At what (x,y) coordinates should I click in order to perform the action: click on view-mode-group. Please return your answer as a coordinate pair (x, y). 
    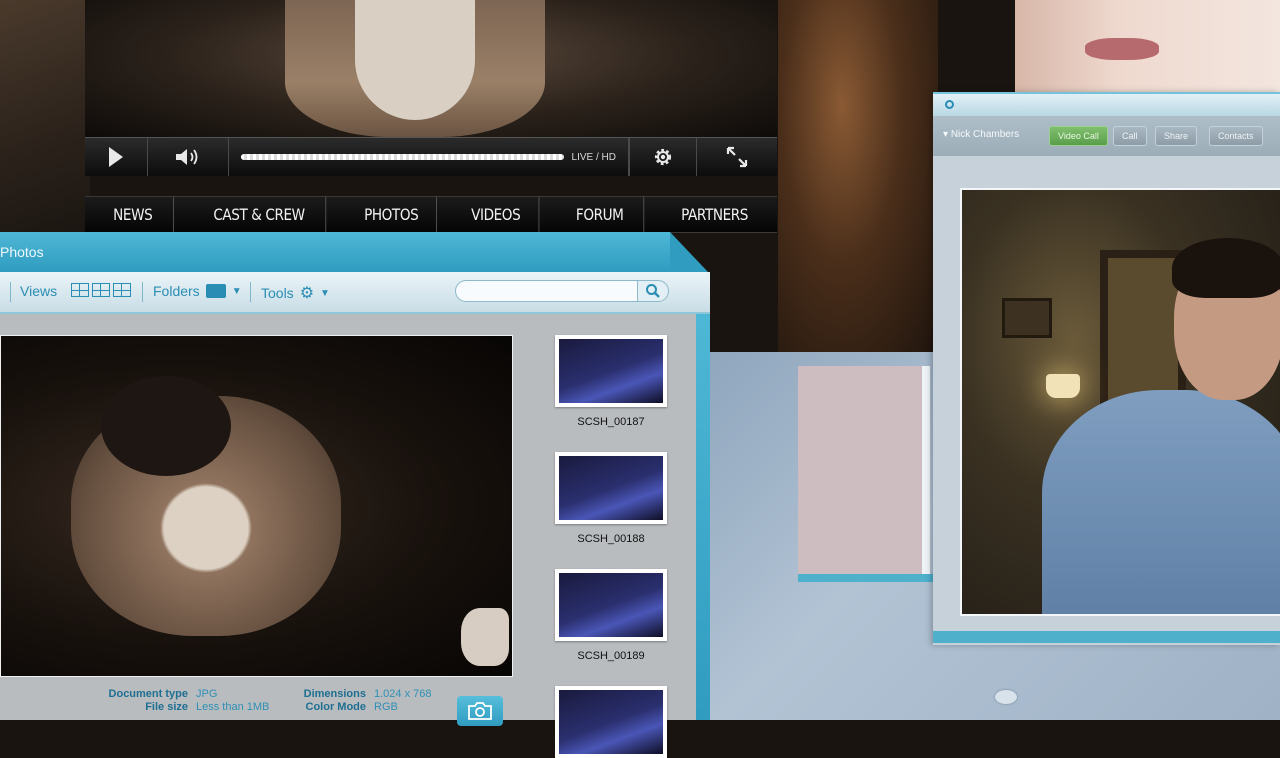
    Looking at the image, I should click on (101, 290).